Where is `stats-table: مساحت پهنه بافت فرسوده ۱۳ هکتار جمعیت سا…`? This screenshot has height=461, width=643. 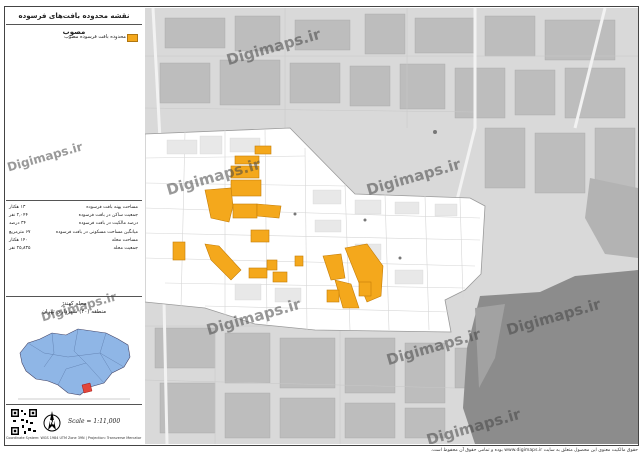
stats-table: مساحت پهنه بافت فرسوده ۱۳ هکتار جمعیت سا… is located at coordinates (74, 228).